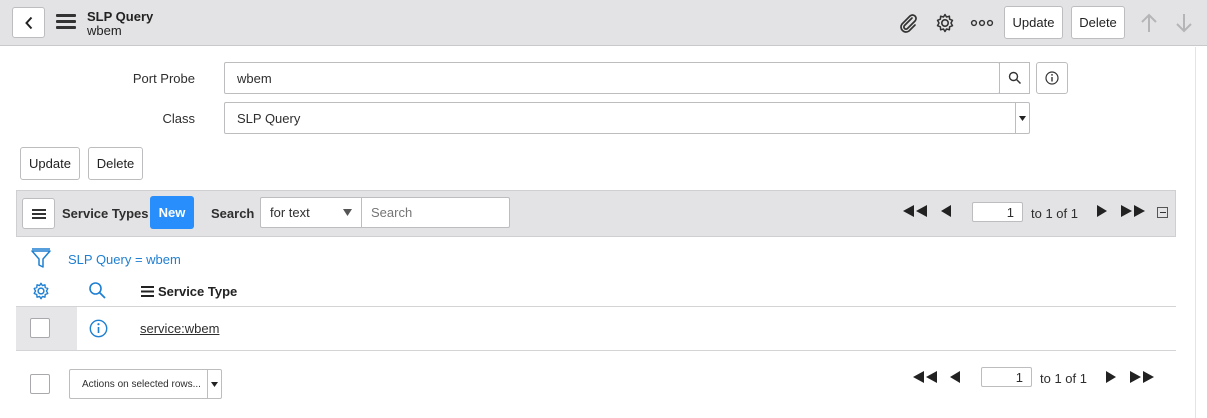 This screenshot has width=1207, height=418. I want to click on chevron-left-icon, so click(28, 22).